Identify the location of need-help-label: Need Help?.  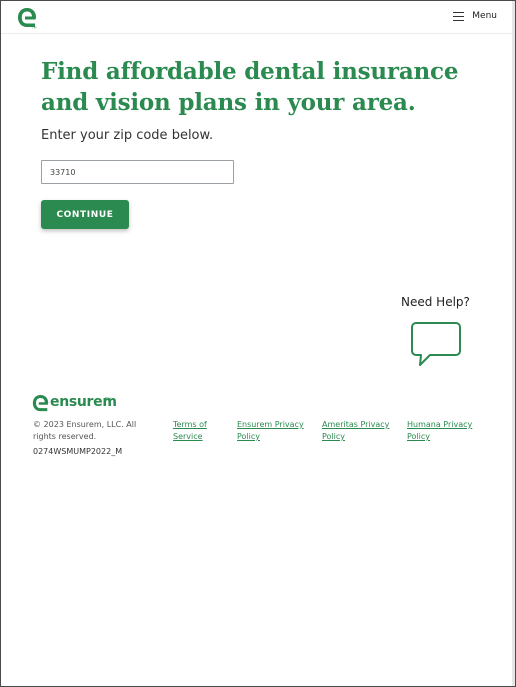
(435, 302).